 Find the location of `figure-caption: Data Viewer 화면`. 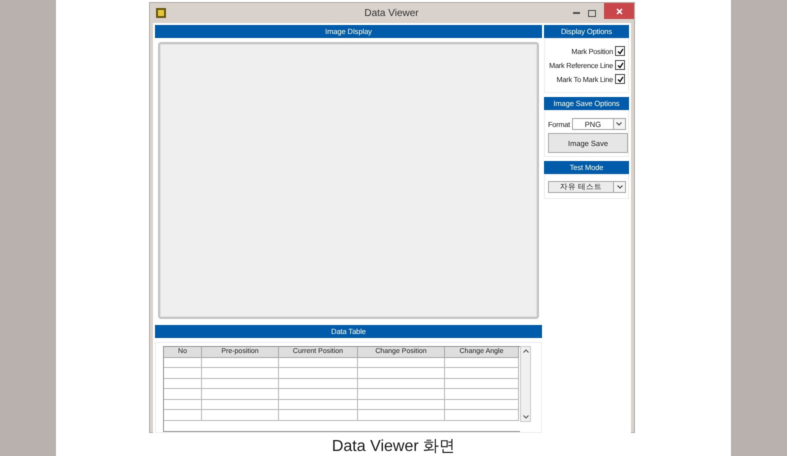

figure-caption: Data Viewer 화면 is located at coordinates (393, 446).